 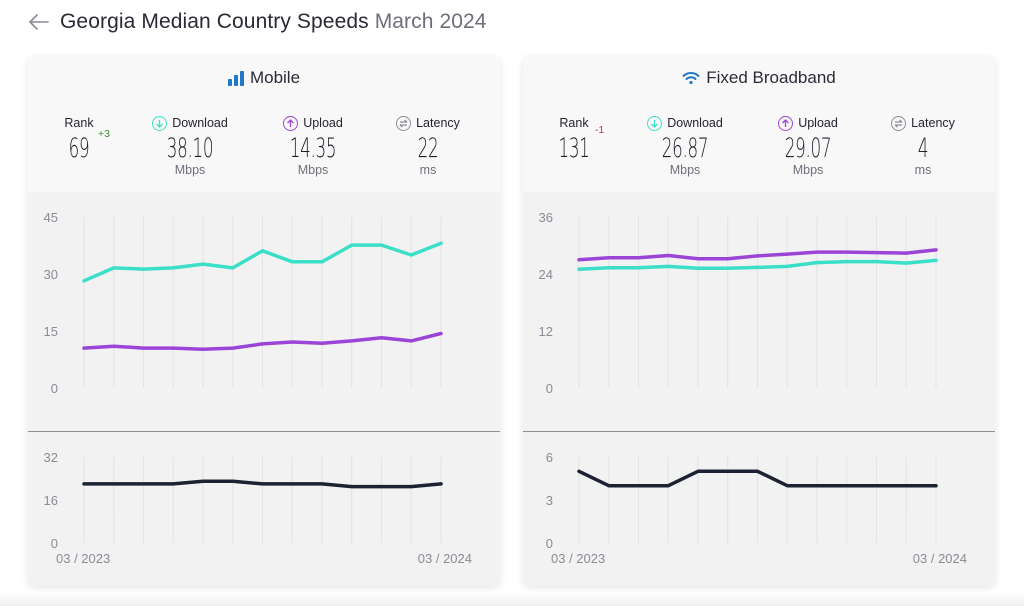 I want to click on fixed-latency-y-tick-label: 0, so click(x=549, y=543).